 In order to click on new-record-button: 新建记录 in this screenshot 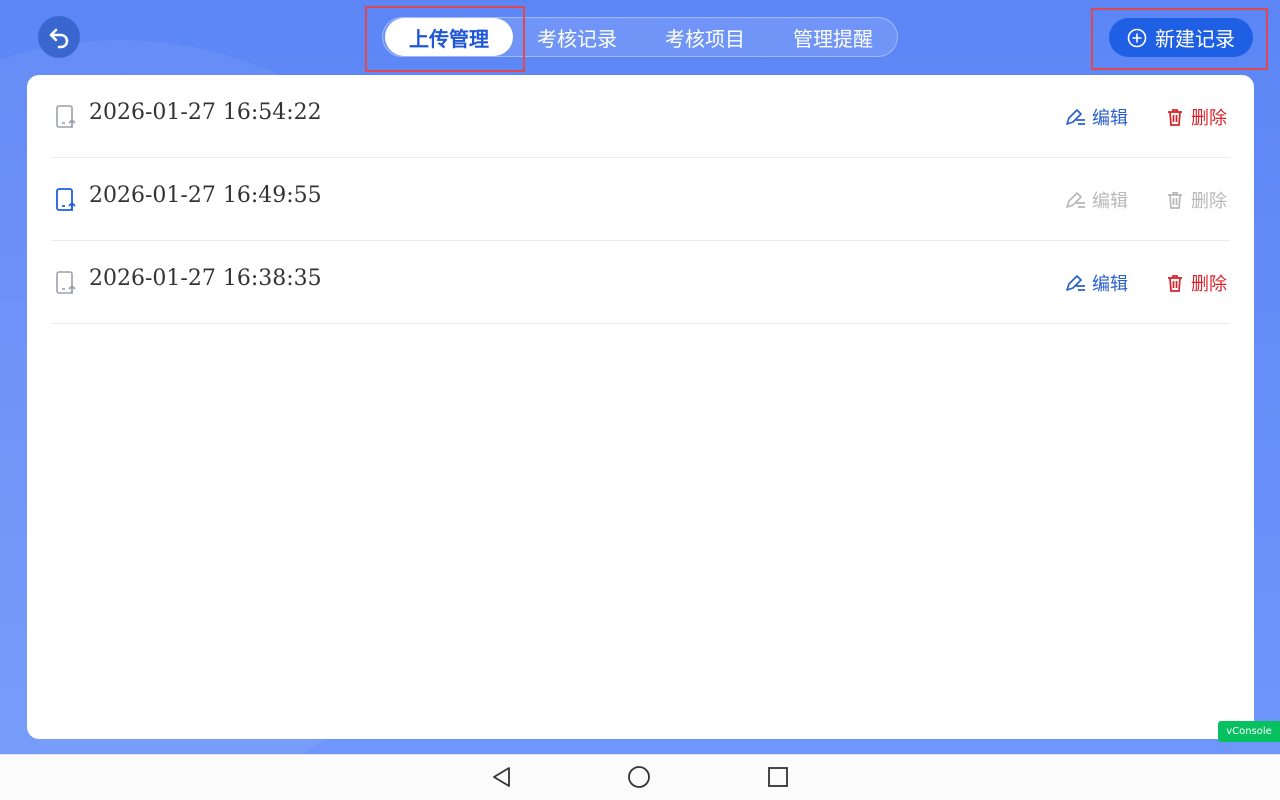, I will do `click(1181, 37)`.